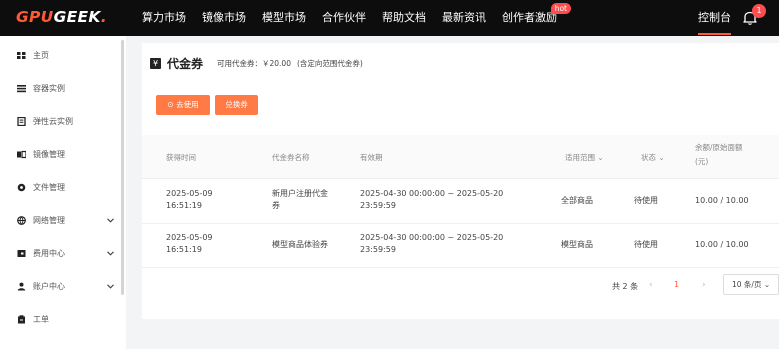 This screenshot has height=349, width=779. Describe the element at coordinates (49, 220) in the screenshot. I see `sidebar-item-label: 网络管理` at that location.